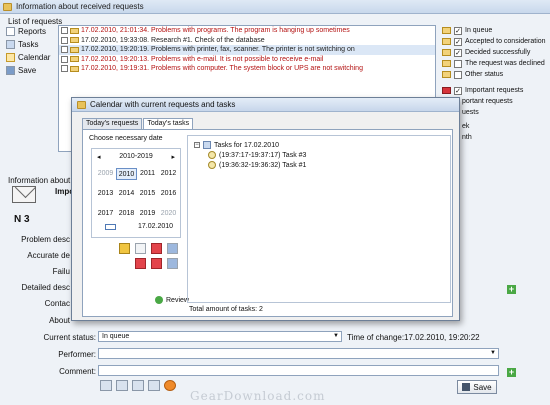 The width and height of the screenshot is (550, 405). Describe the element at coordinates (106, 385) in the screenshot. I see `comment-icon` at that location.